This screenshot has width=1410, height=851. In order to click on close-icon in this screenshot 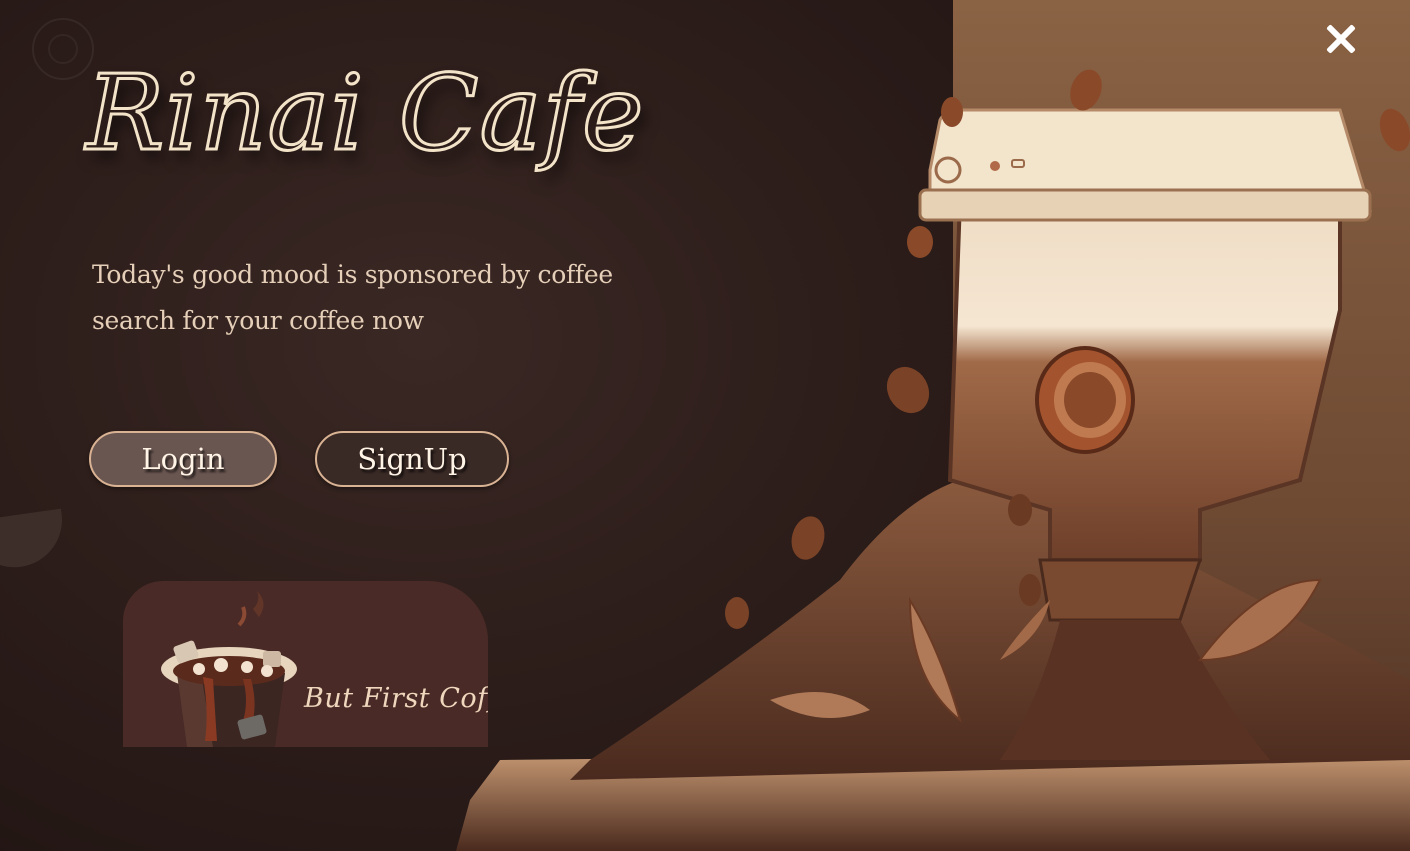, I will do `click(1341, 39)`.